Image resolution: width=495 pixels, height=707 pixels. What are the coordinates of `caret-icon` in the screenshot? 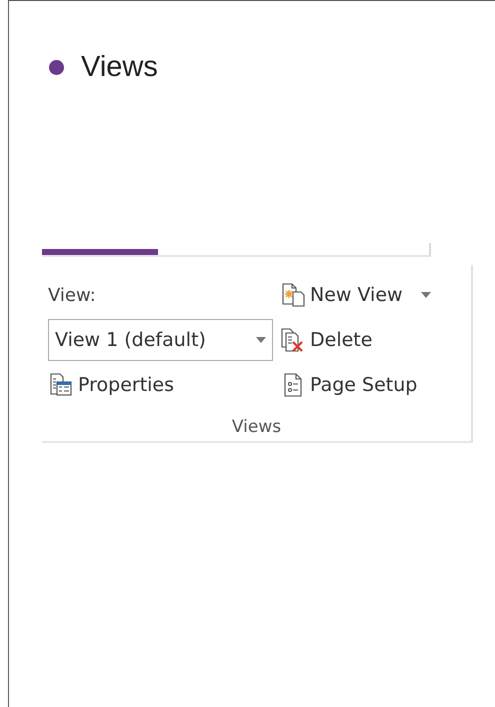 It's located at (261, 340).